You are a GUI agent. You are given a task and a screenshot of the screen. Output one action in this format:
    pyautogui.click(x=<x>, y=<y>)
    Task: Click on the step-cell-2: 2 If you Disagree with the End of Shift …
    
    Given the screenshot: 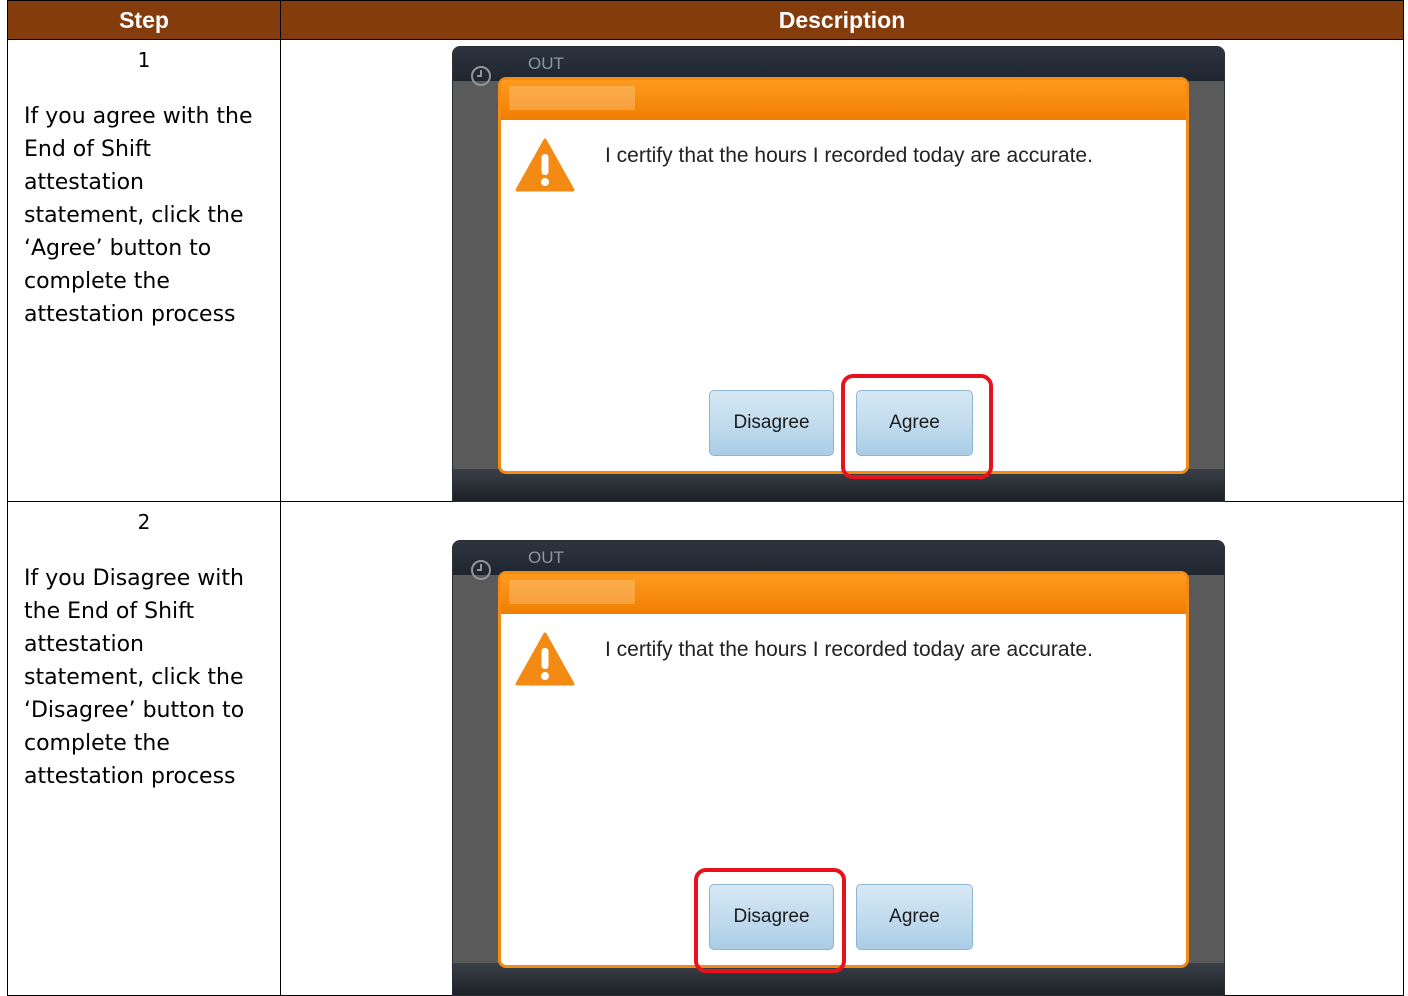 What is the action you would take?
    pyautogui.click(x=144, y=748)
    